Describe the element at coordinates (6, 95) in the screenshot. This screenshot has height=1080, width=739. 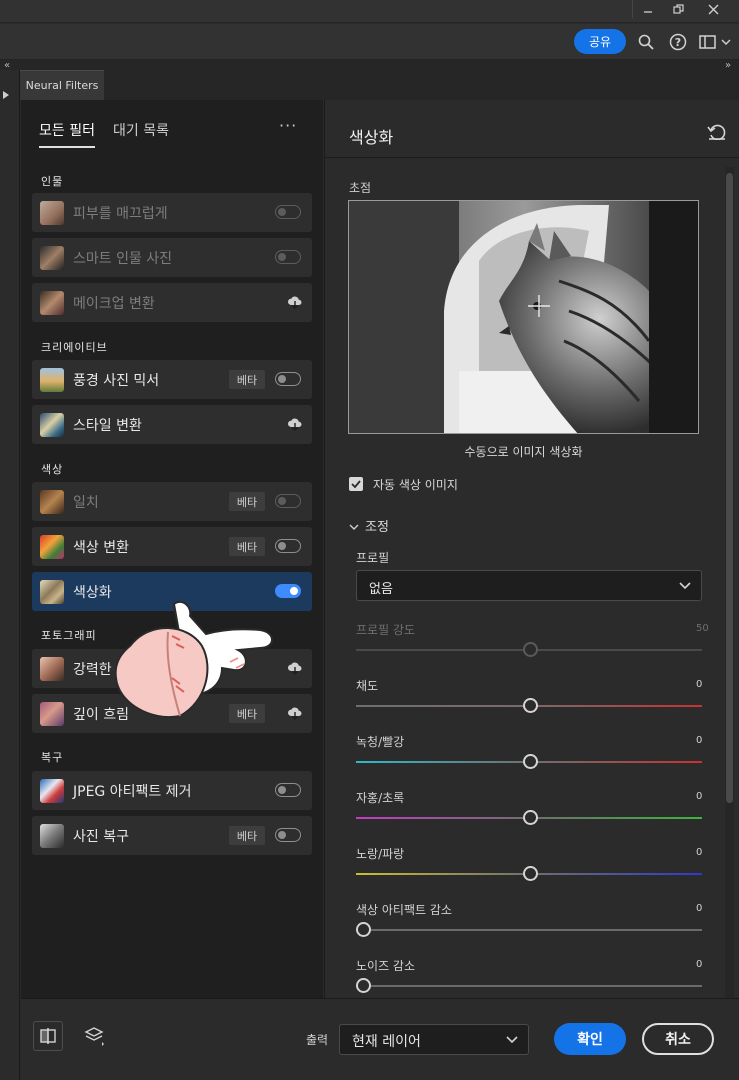
I see `expand-arrow-icon` at that location.